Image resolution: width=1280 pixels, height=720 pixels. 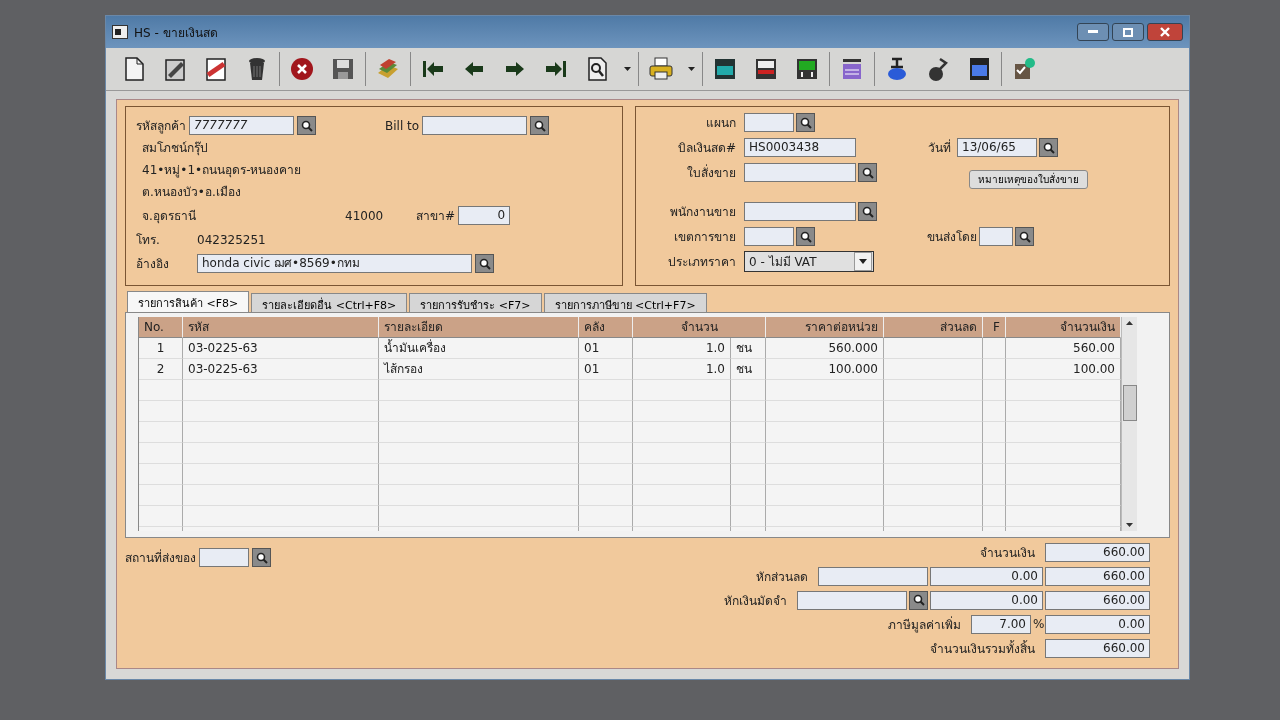 I want to click on salesperson-field, so click(x=800, y=211).